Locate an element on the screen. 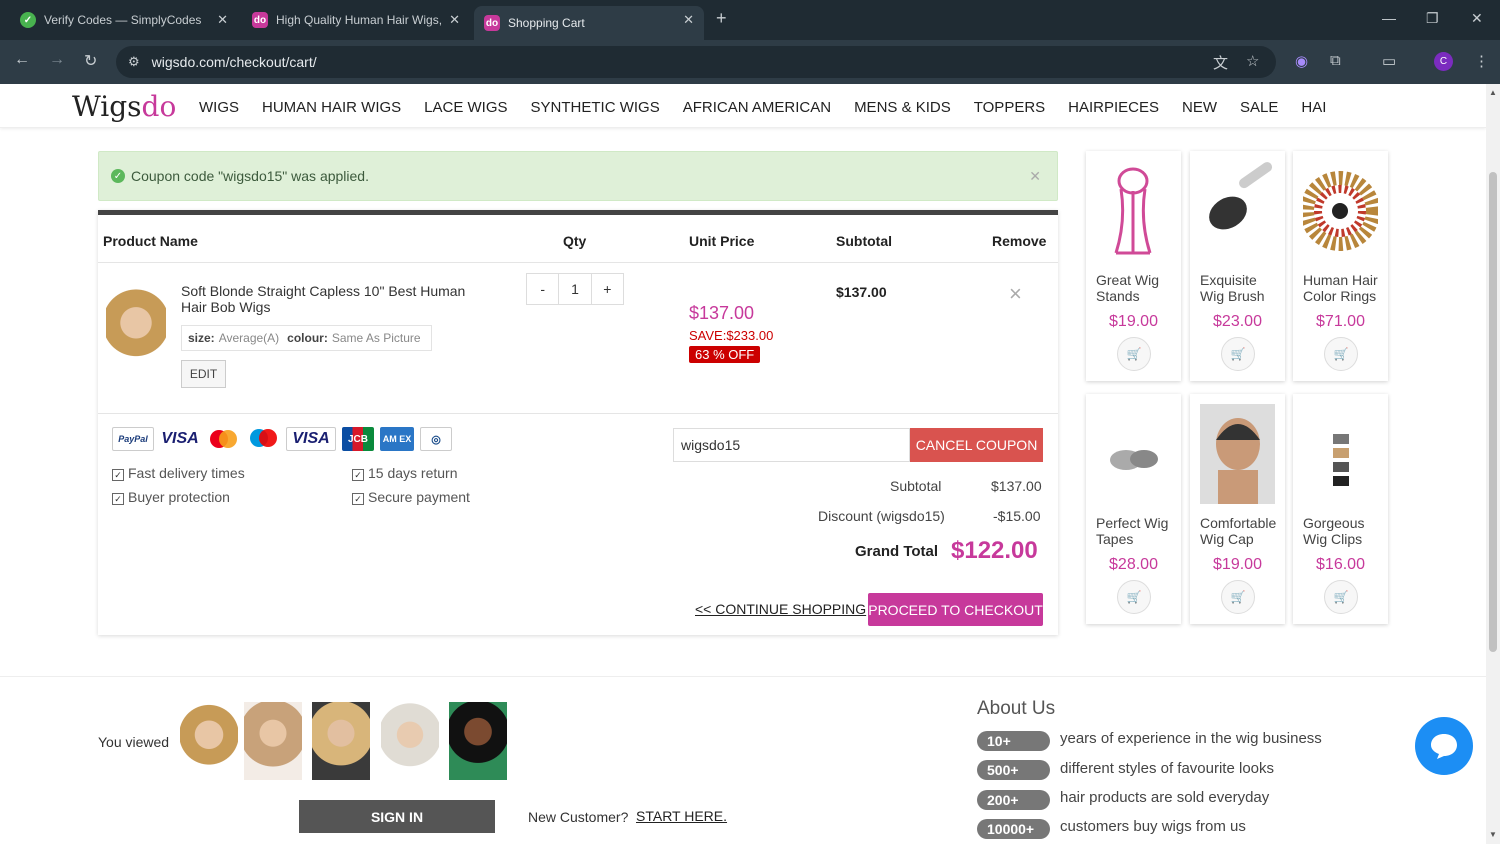 The height and width of the screenshot is (844, 1500). scroll-down-icon: ▼ is located at coordinates (1493, 834).